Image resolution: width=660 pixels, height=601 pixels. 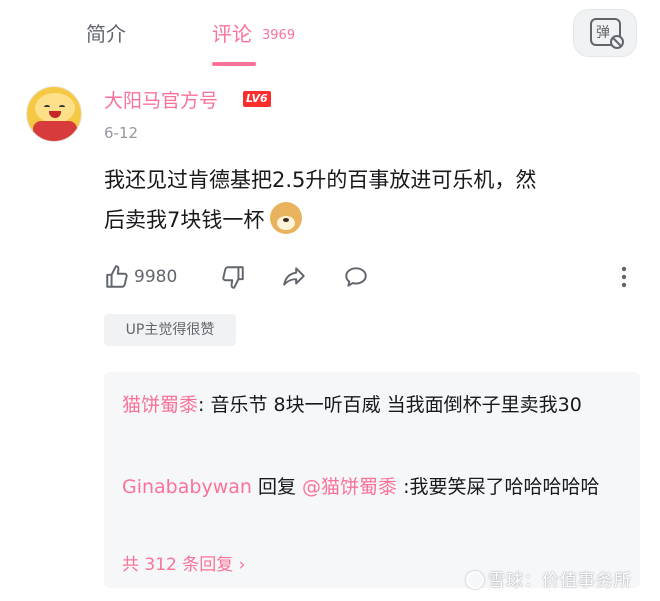 What do you see at coordinates (55, 108) in the screenshot?
I see `avatar-face` at bounding box center [55, 108].